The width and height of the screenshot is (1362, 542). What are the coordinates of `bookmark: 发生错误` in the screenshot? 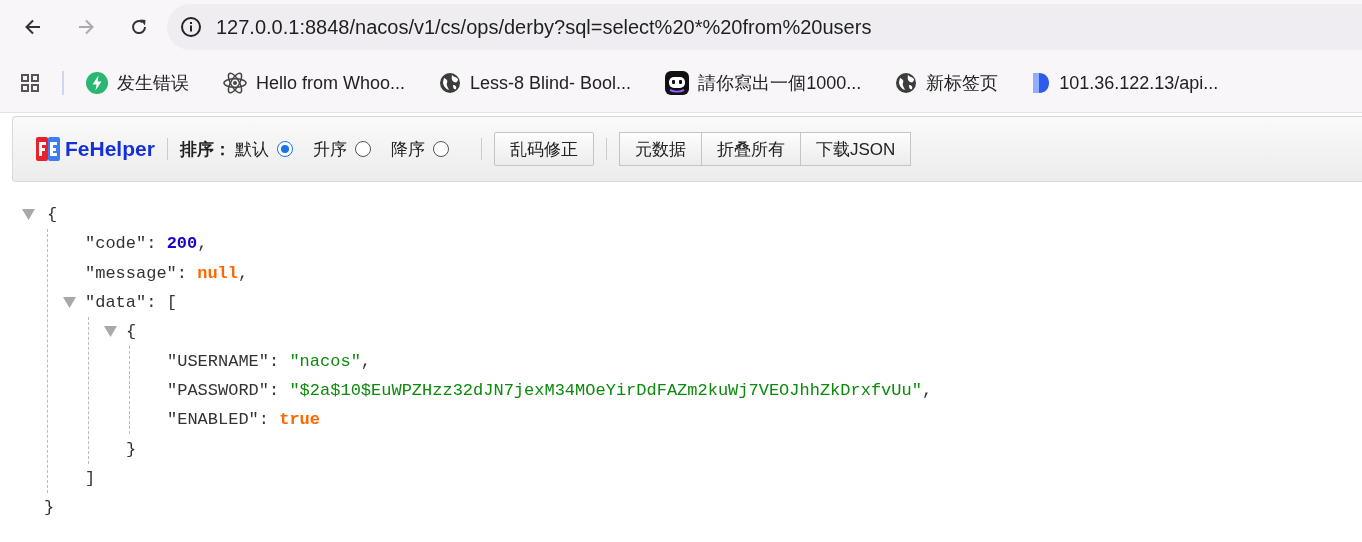 It's located at (137, 83).